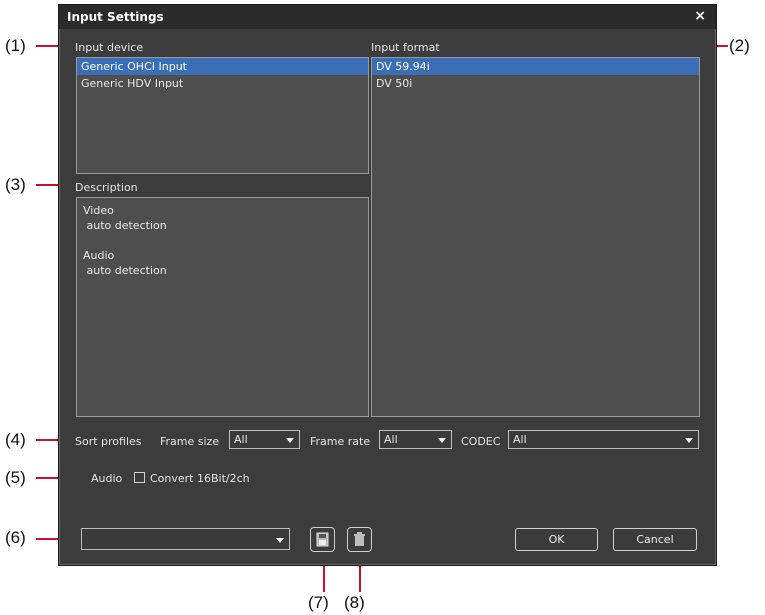  What do you see at coordinates (108, 441) in the screenshot?
I see `sort-profiles-label: Sort profiles` at bounding box center [108, 441].